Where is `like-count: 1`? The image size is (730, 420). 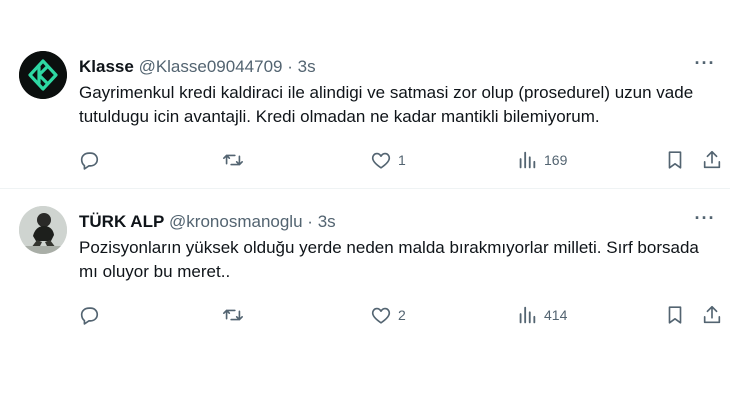 like-count: 1 is located at coordinates (402, 160).